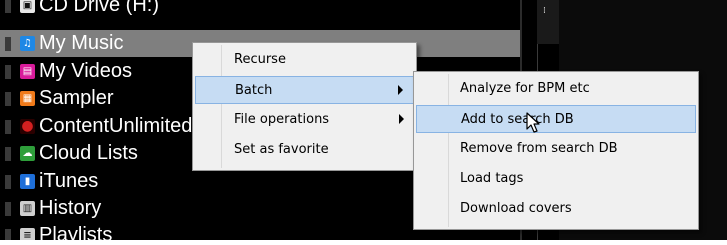  I want to click on scrollbar-thumb: ⁞, so click(548, 22).